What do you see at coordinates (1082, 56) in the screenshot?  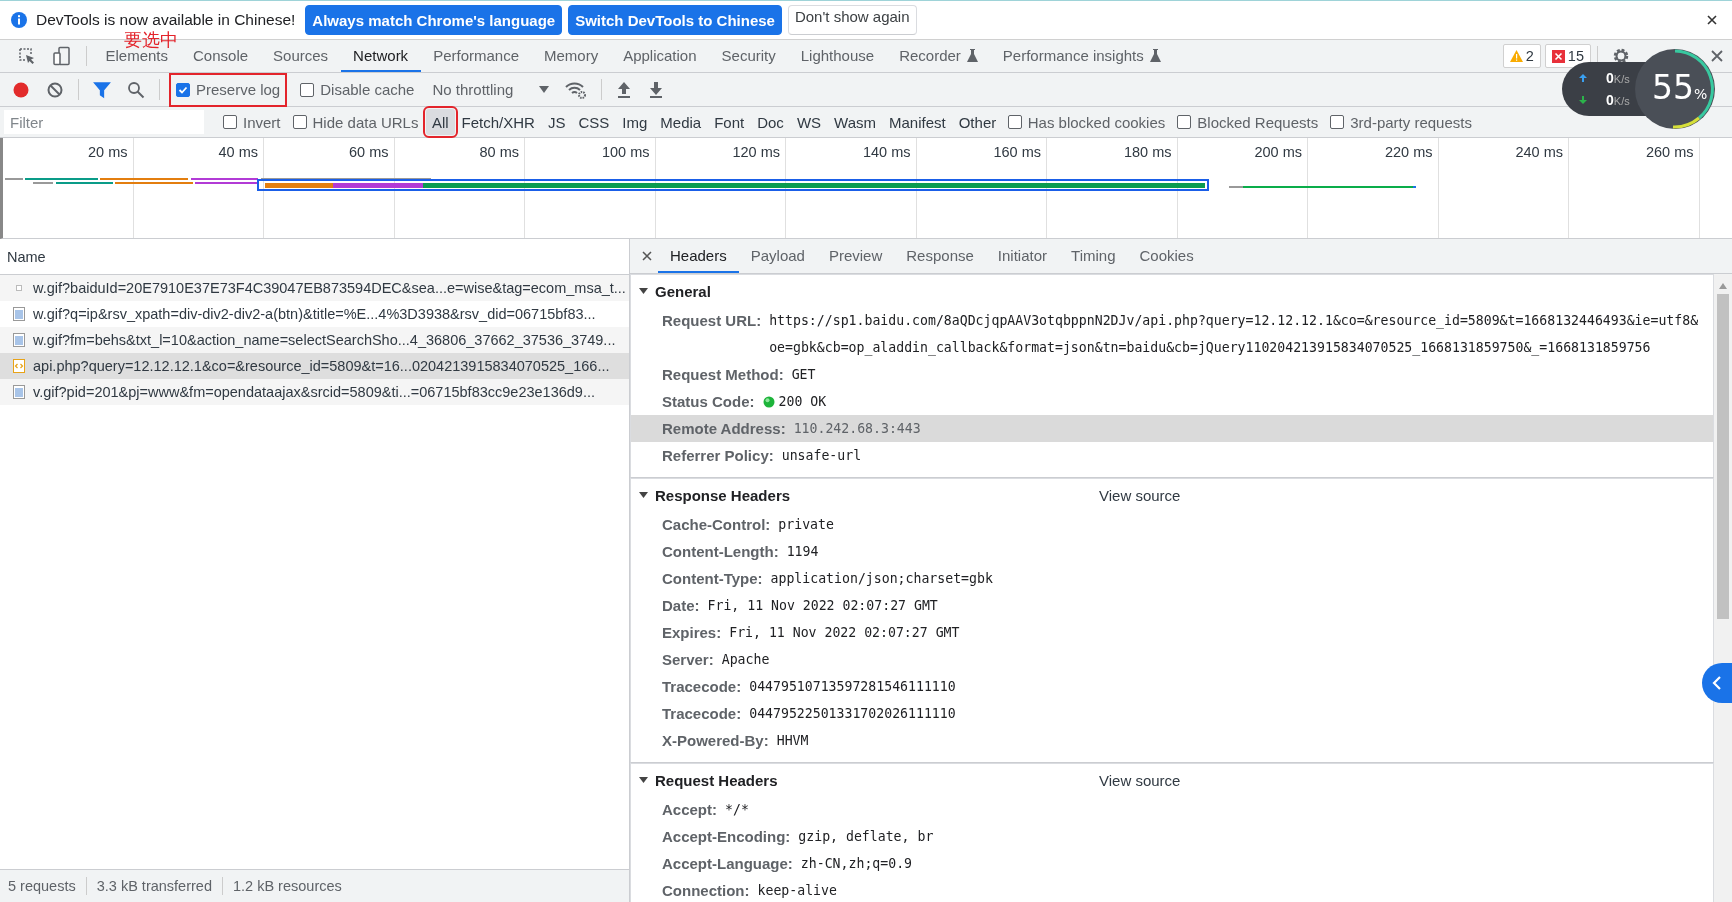 I see `panel-tab: Performance insights` at bounding box center [1082, 56].